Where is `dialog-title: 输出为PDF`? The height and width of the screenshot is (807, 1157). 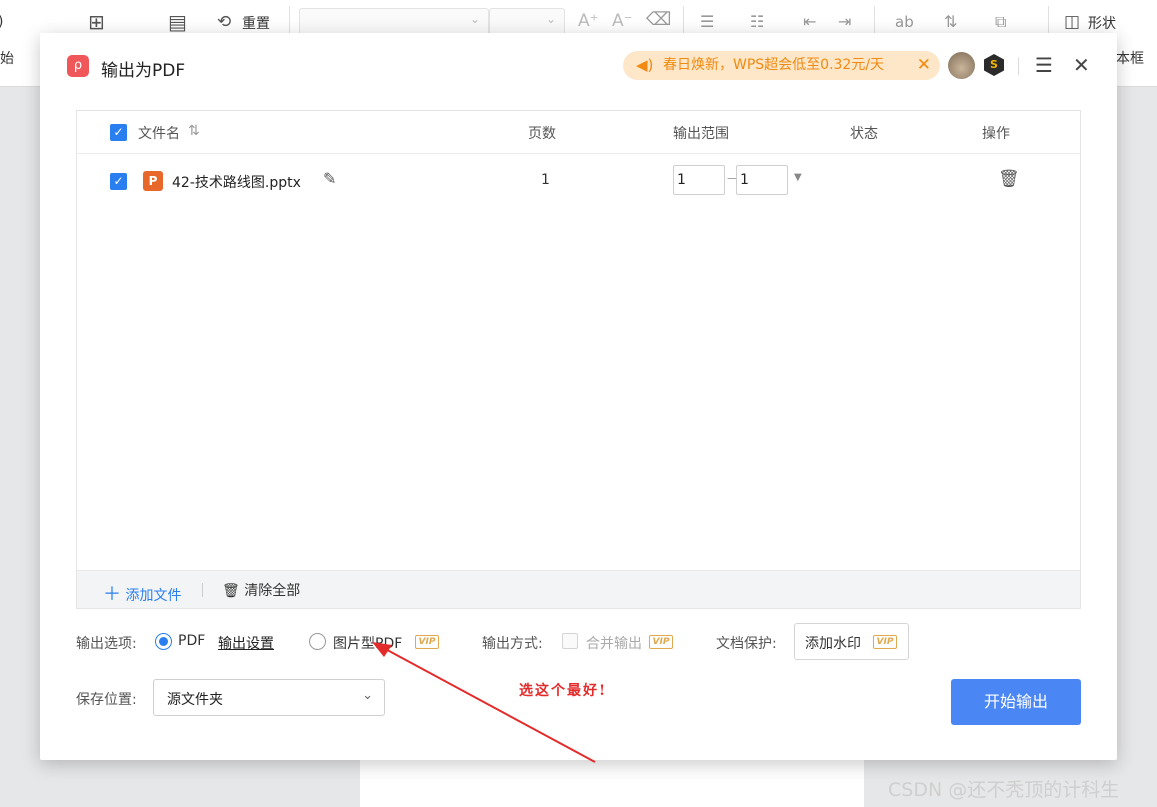
dialog-title: 输出为PDF is located at coordinates (143, 71).